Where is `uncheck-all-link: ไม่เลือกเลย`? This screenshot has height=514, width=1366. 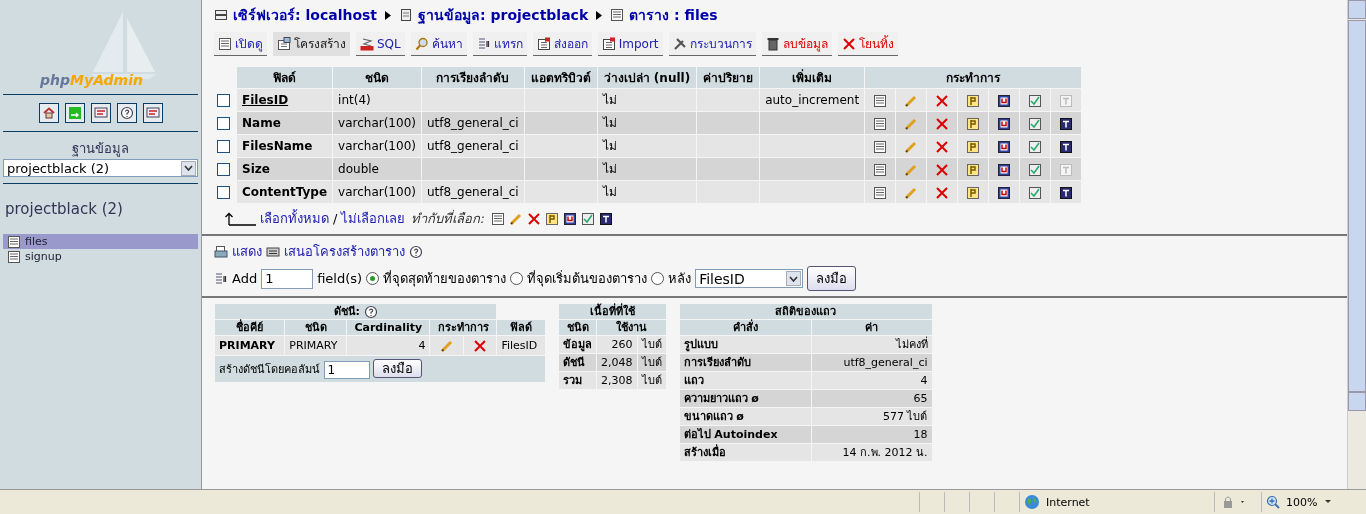
uncheck-all-link: ไม่เลือกเลย is located at coordinates (373, 218).